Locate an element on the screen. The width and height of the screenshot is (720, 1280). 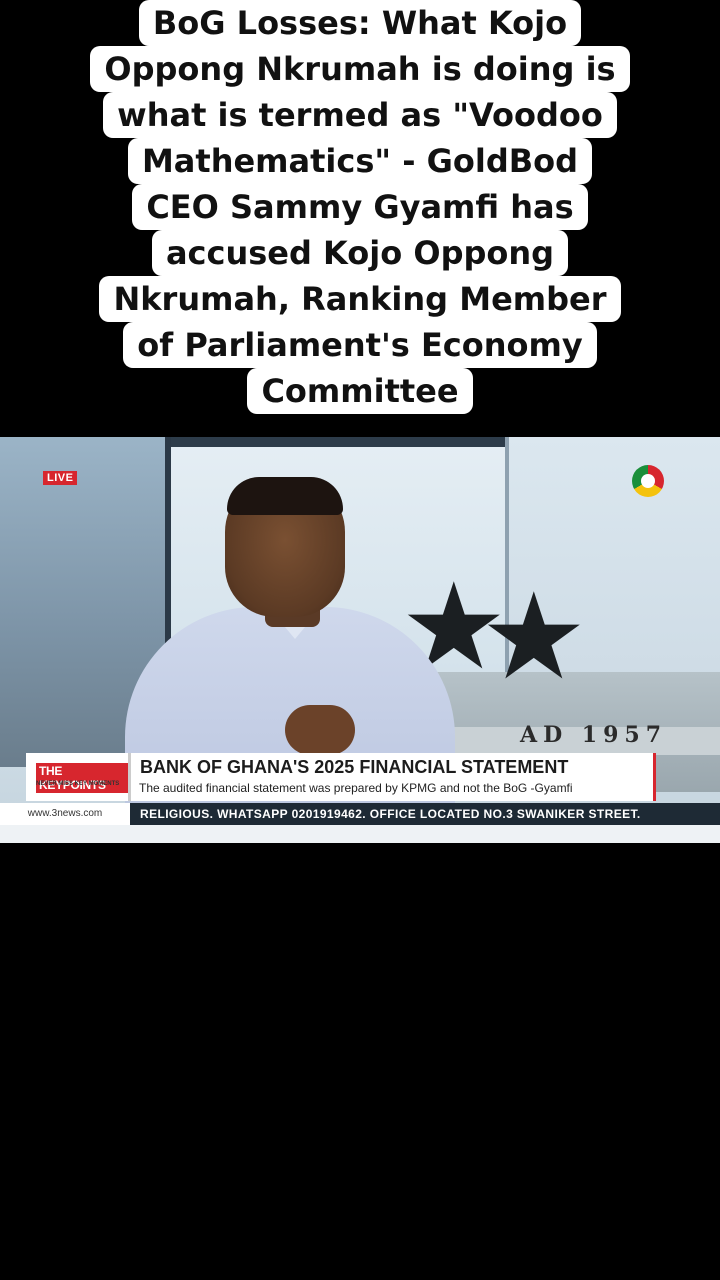
caption-line: Mathematics" - GoldBod is located at coordinates (360, 161).